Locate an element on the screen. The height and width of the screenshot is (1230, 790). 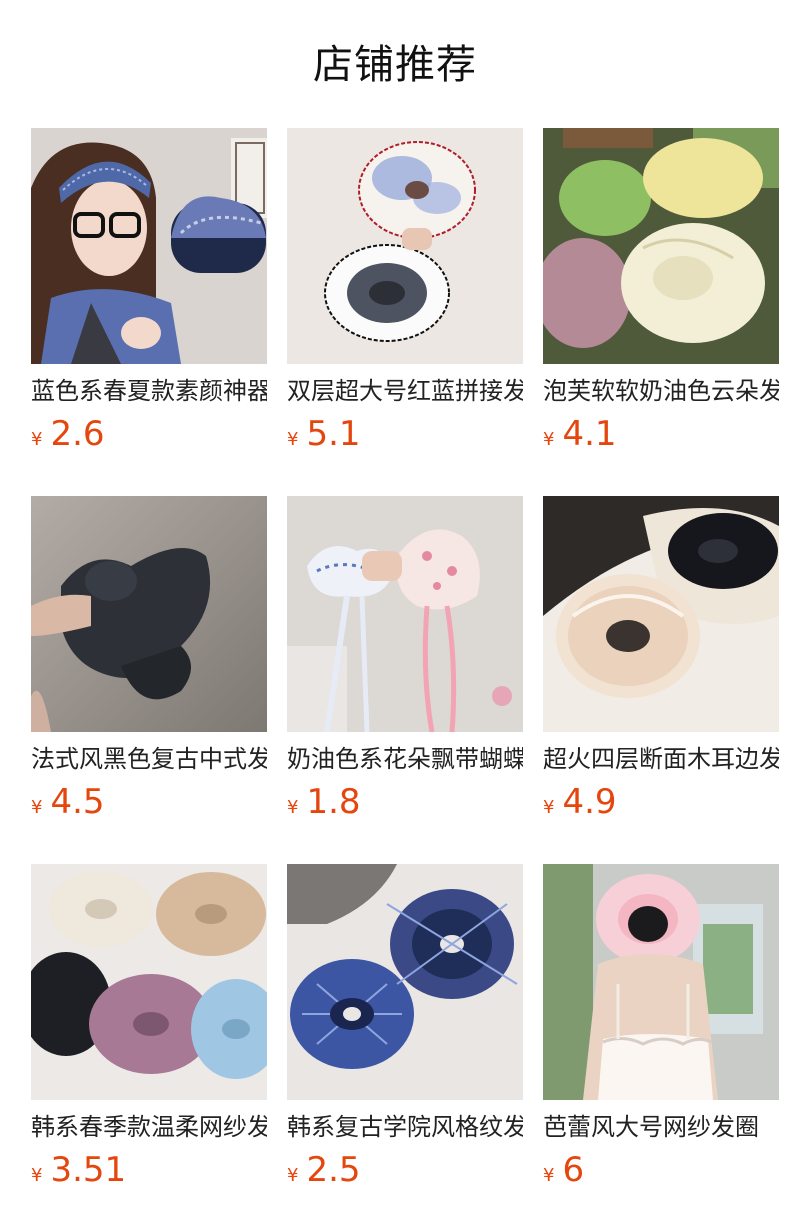
product-card: 泡芙软软奶油色云朵发圈 ¥ 4.1 is located at coordinates (661, 296).